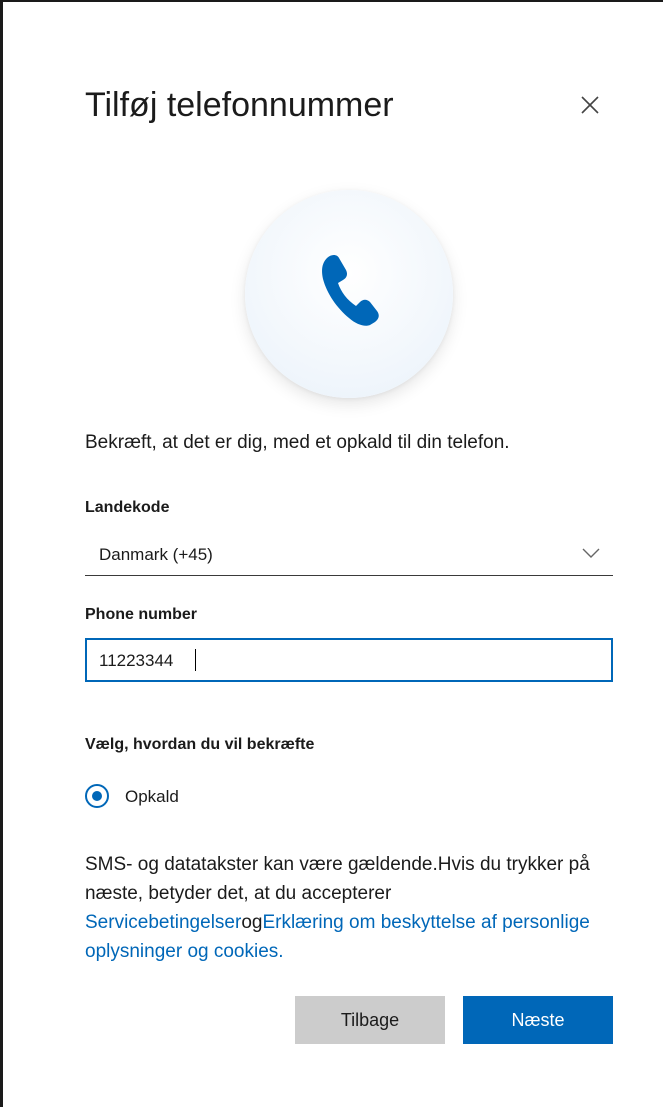 This screenshot has width=663, height=1107. Describe the element at coordinates (590, 105) in the screenshot. I see `close-icon` at that location.